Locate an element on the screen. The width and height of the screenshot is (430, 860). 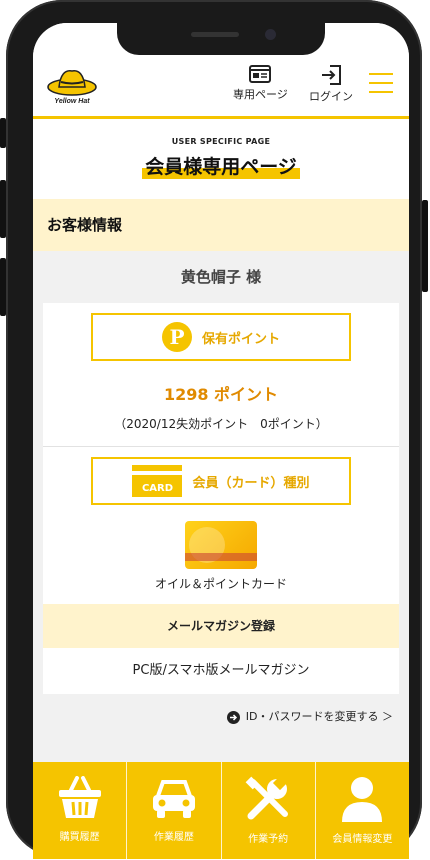
notch is located at coordinates (221, 39).